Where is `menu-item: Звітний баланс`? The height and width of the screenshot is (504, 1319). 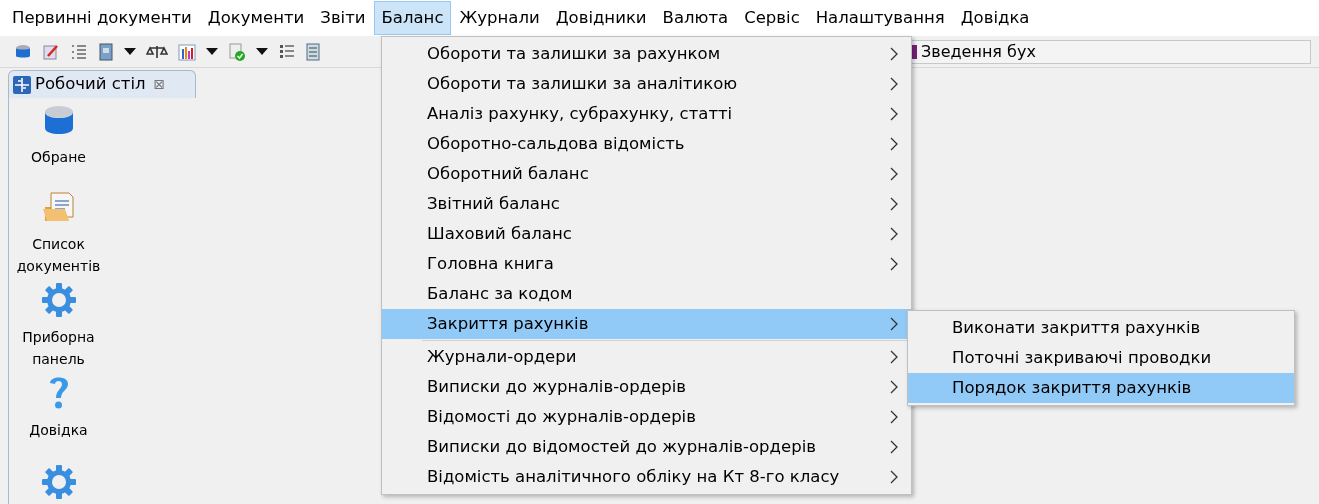
menu-item: Звітний баланс is located at coordinates (646, 204).